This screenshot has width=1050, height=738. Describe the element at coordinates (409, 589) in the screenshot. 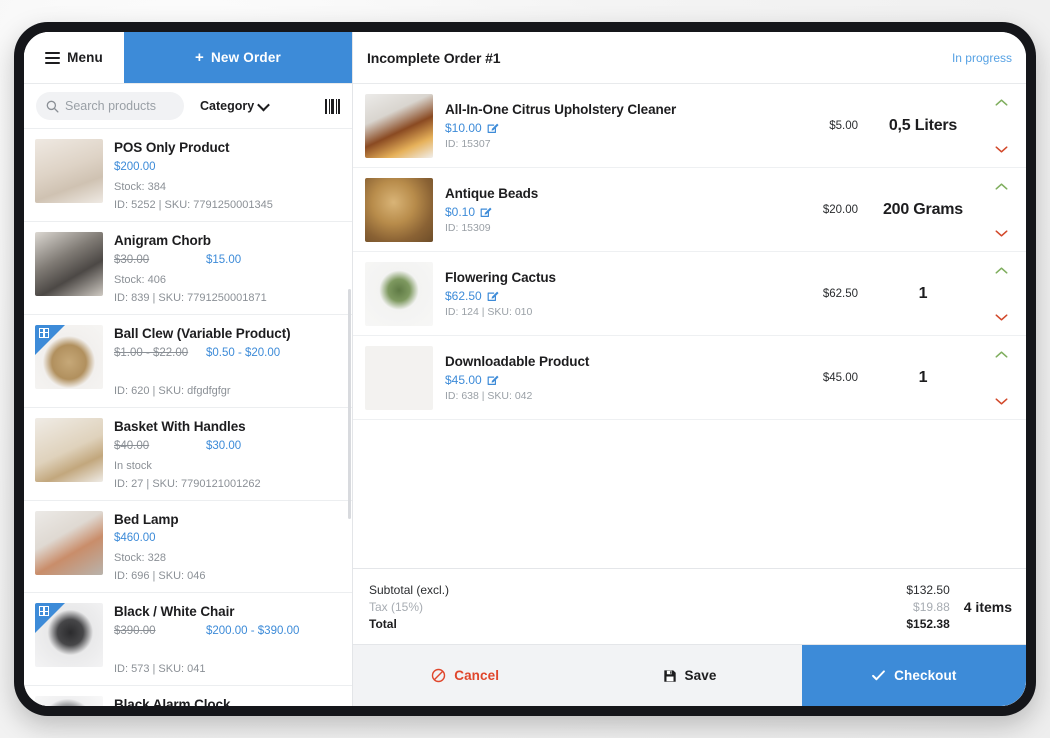

I see `subtotal-label: Subtotal (excl.)` at that location.